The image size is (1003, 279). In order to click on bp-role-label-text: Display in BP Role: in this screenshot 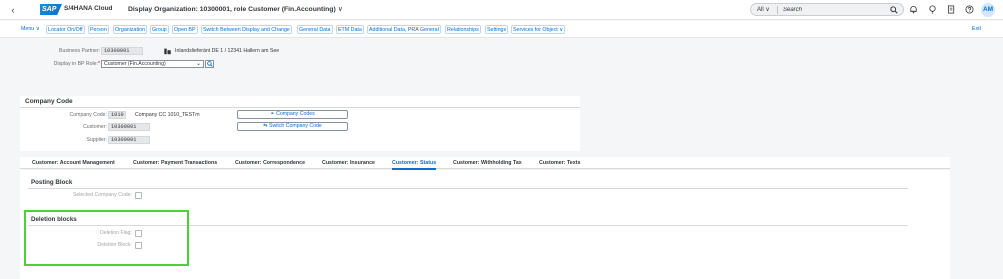, I will do `click(75, 64)`.